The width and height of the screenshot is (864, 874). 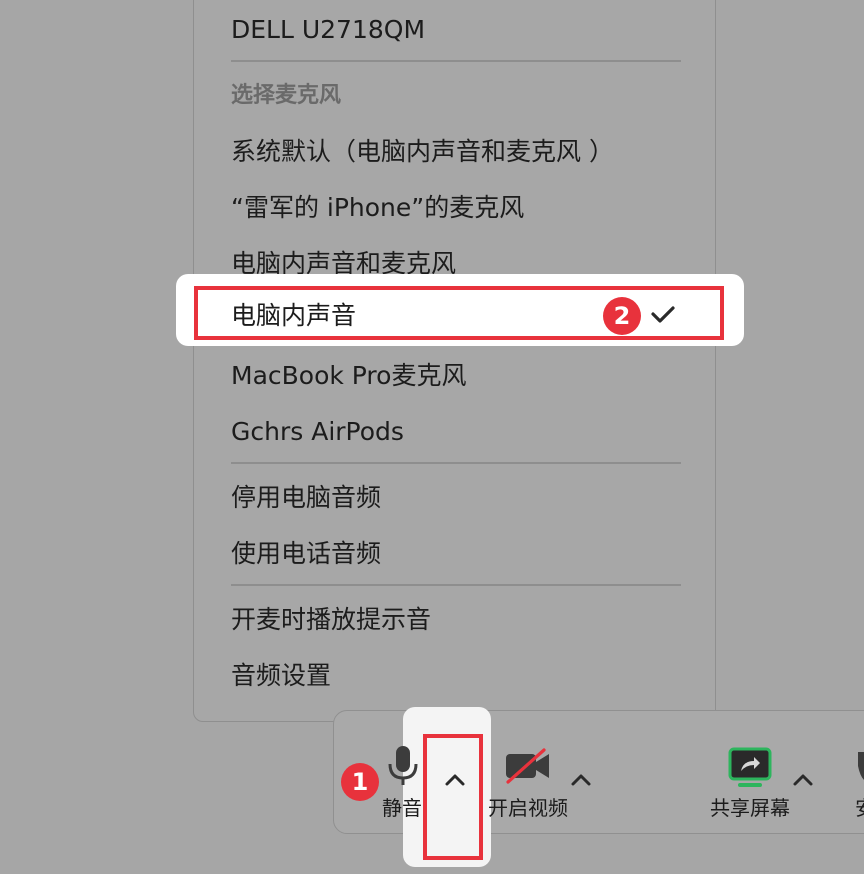 I want to click on menu-item-mic-macbook: MacBook Pro麦克风, so click(x=348, y=375).